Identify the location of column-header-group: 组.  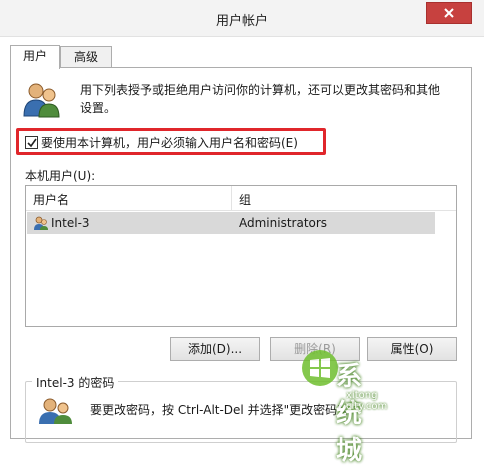
(245, 199).